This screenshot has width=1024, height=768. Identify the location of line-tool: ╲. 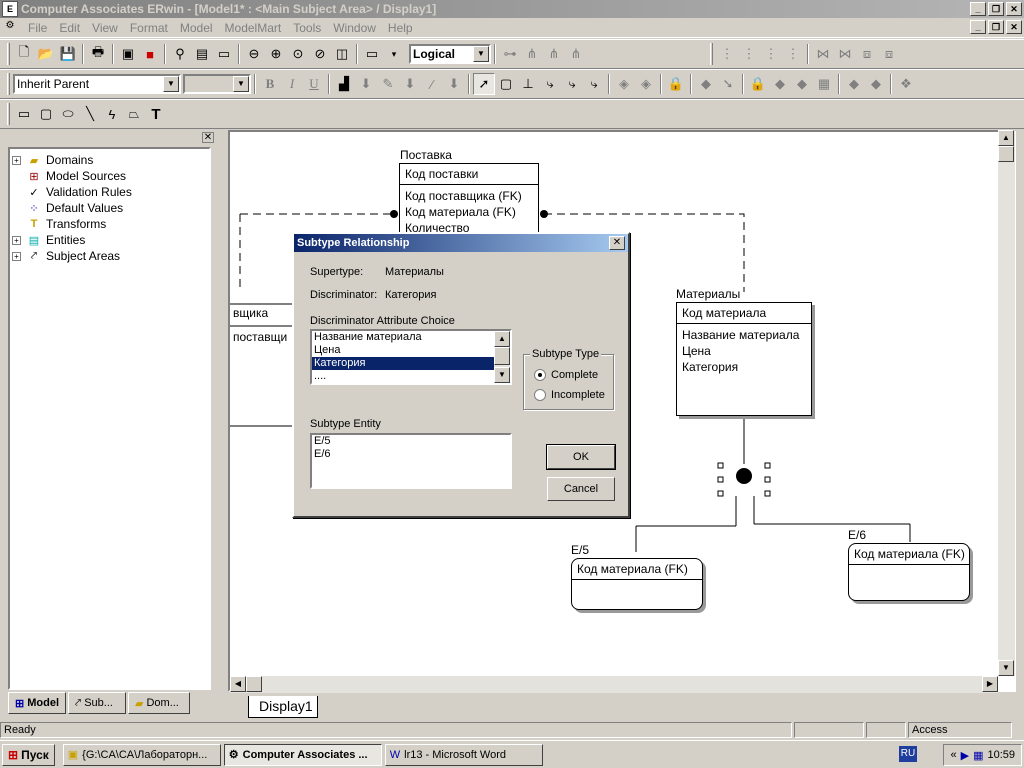
(90, 114).